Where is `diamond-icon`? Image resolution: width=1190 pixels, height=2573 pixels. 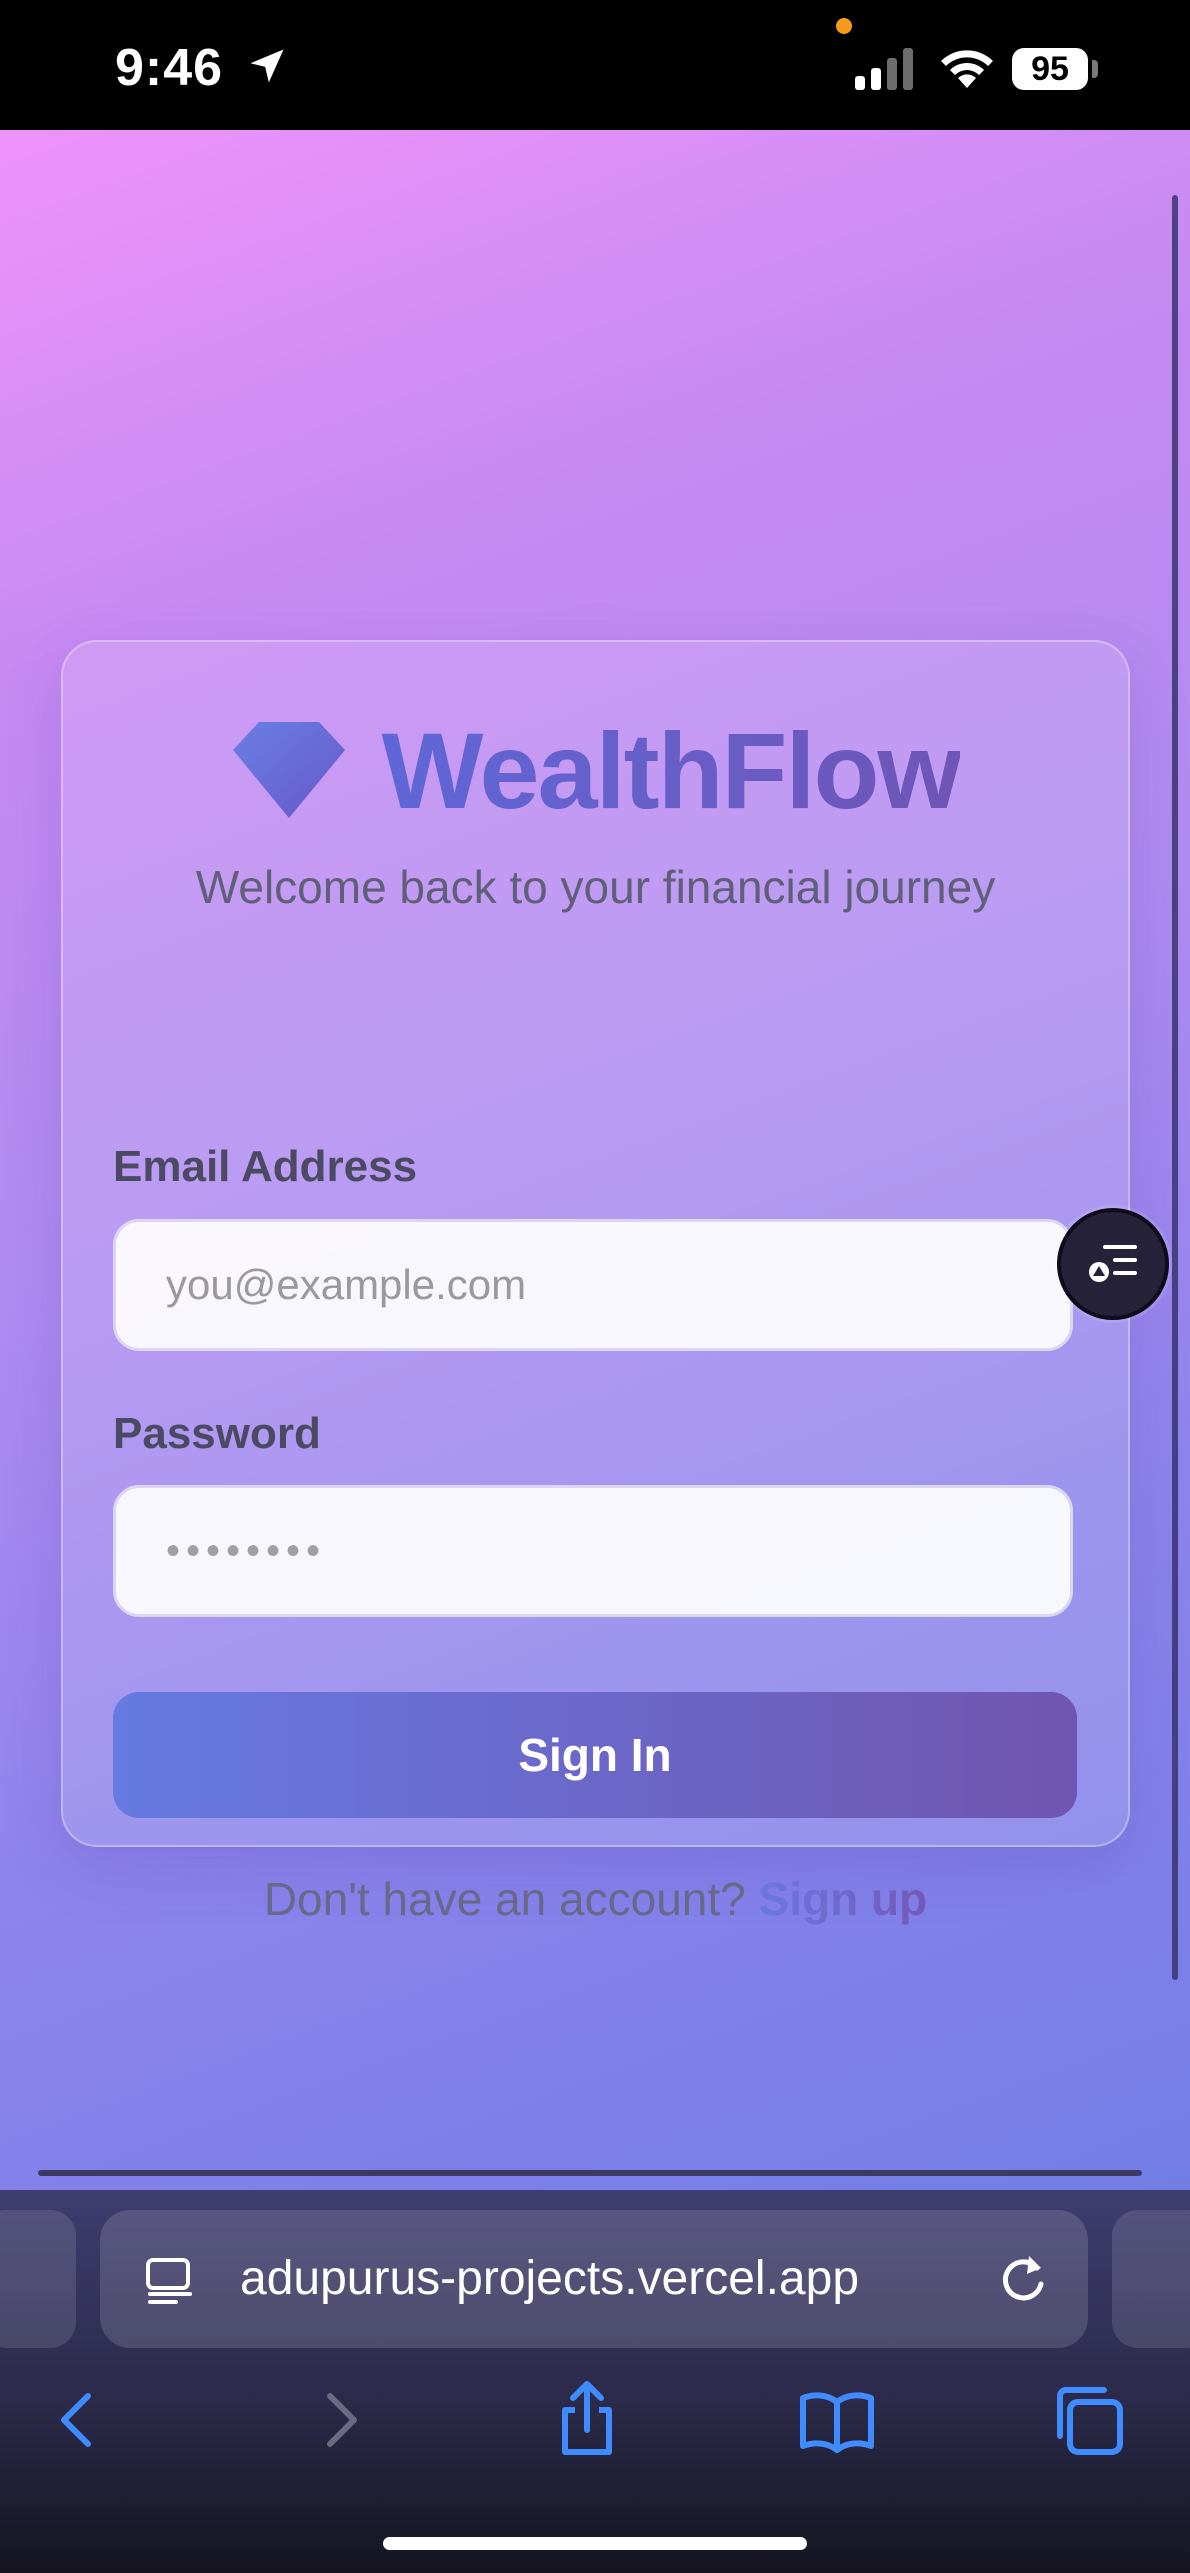 diamond-icon is located at coordinates (289, 770).